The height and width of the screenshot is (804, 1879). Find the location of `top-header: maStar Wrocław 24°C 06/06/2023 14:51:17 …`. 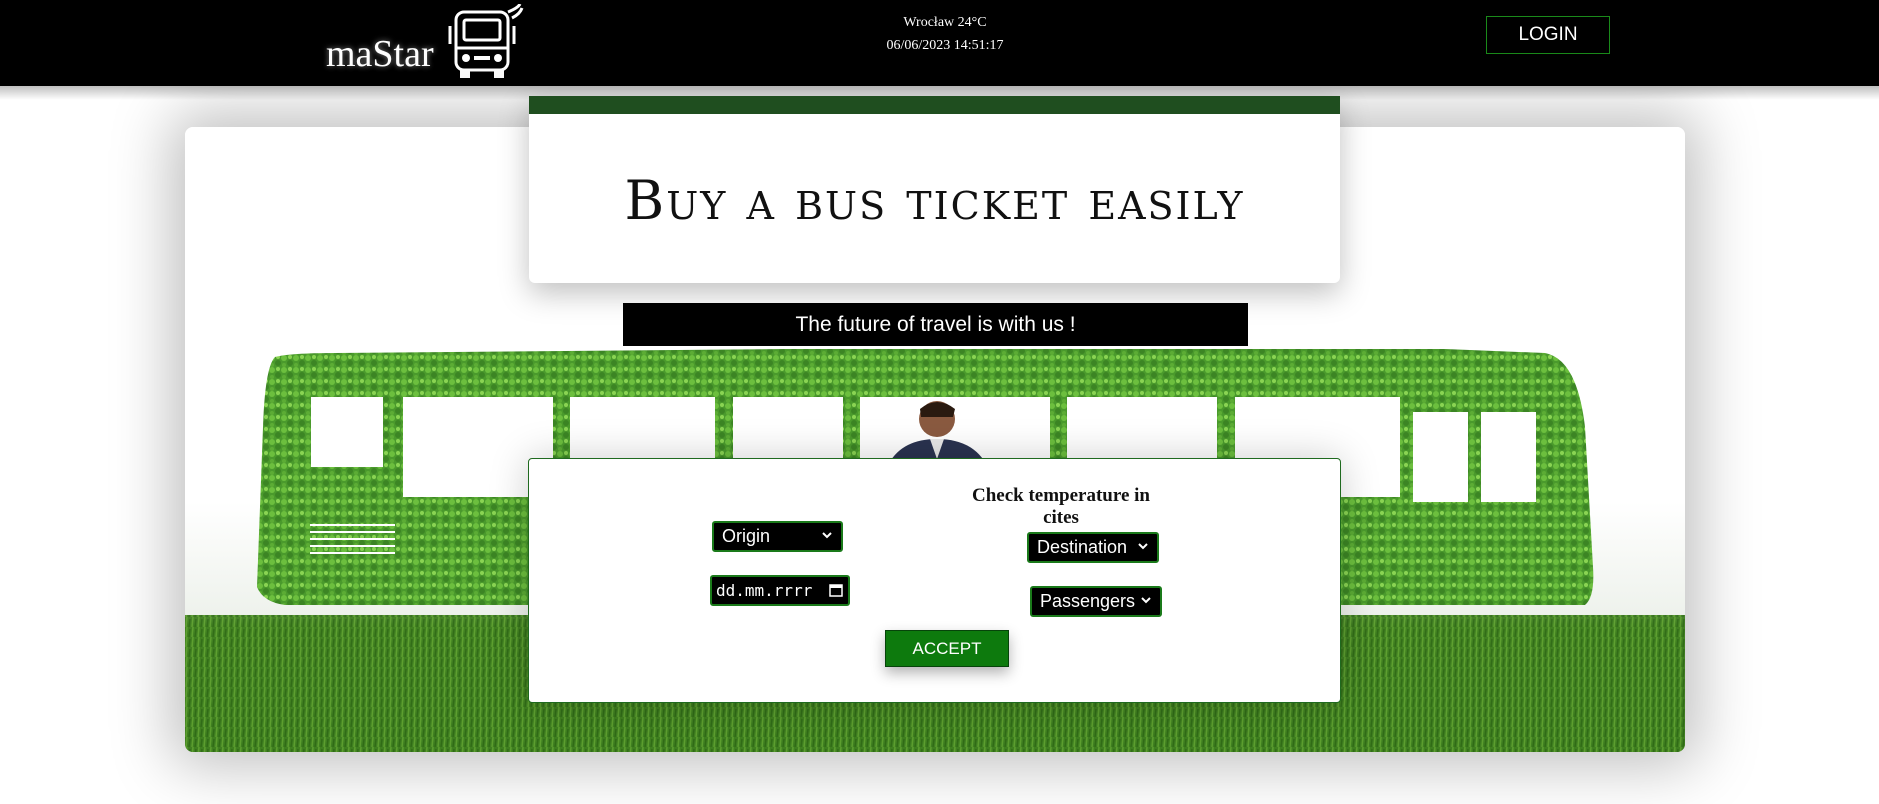

top-header: maStar Wrocław 24°C 06/06/2023 14:51:17 … is located at coordinates (939, 50).